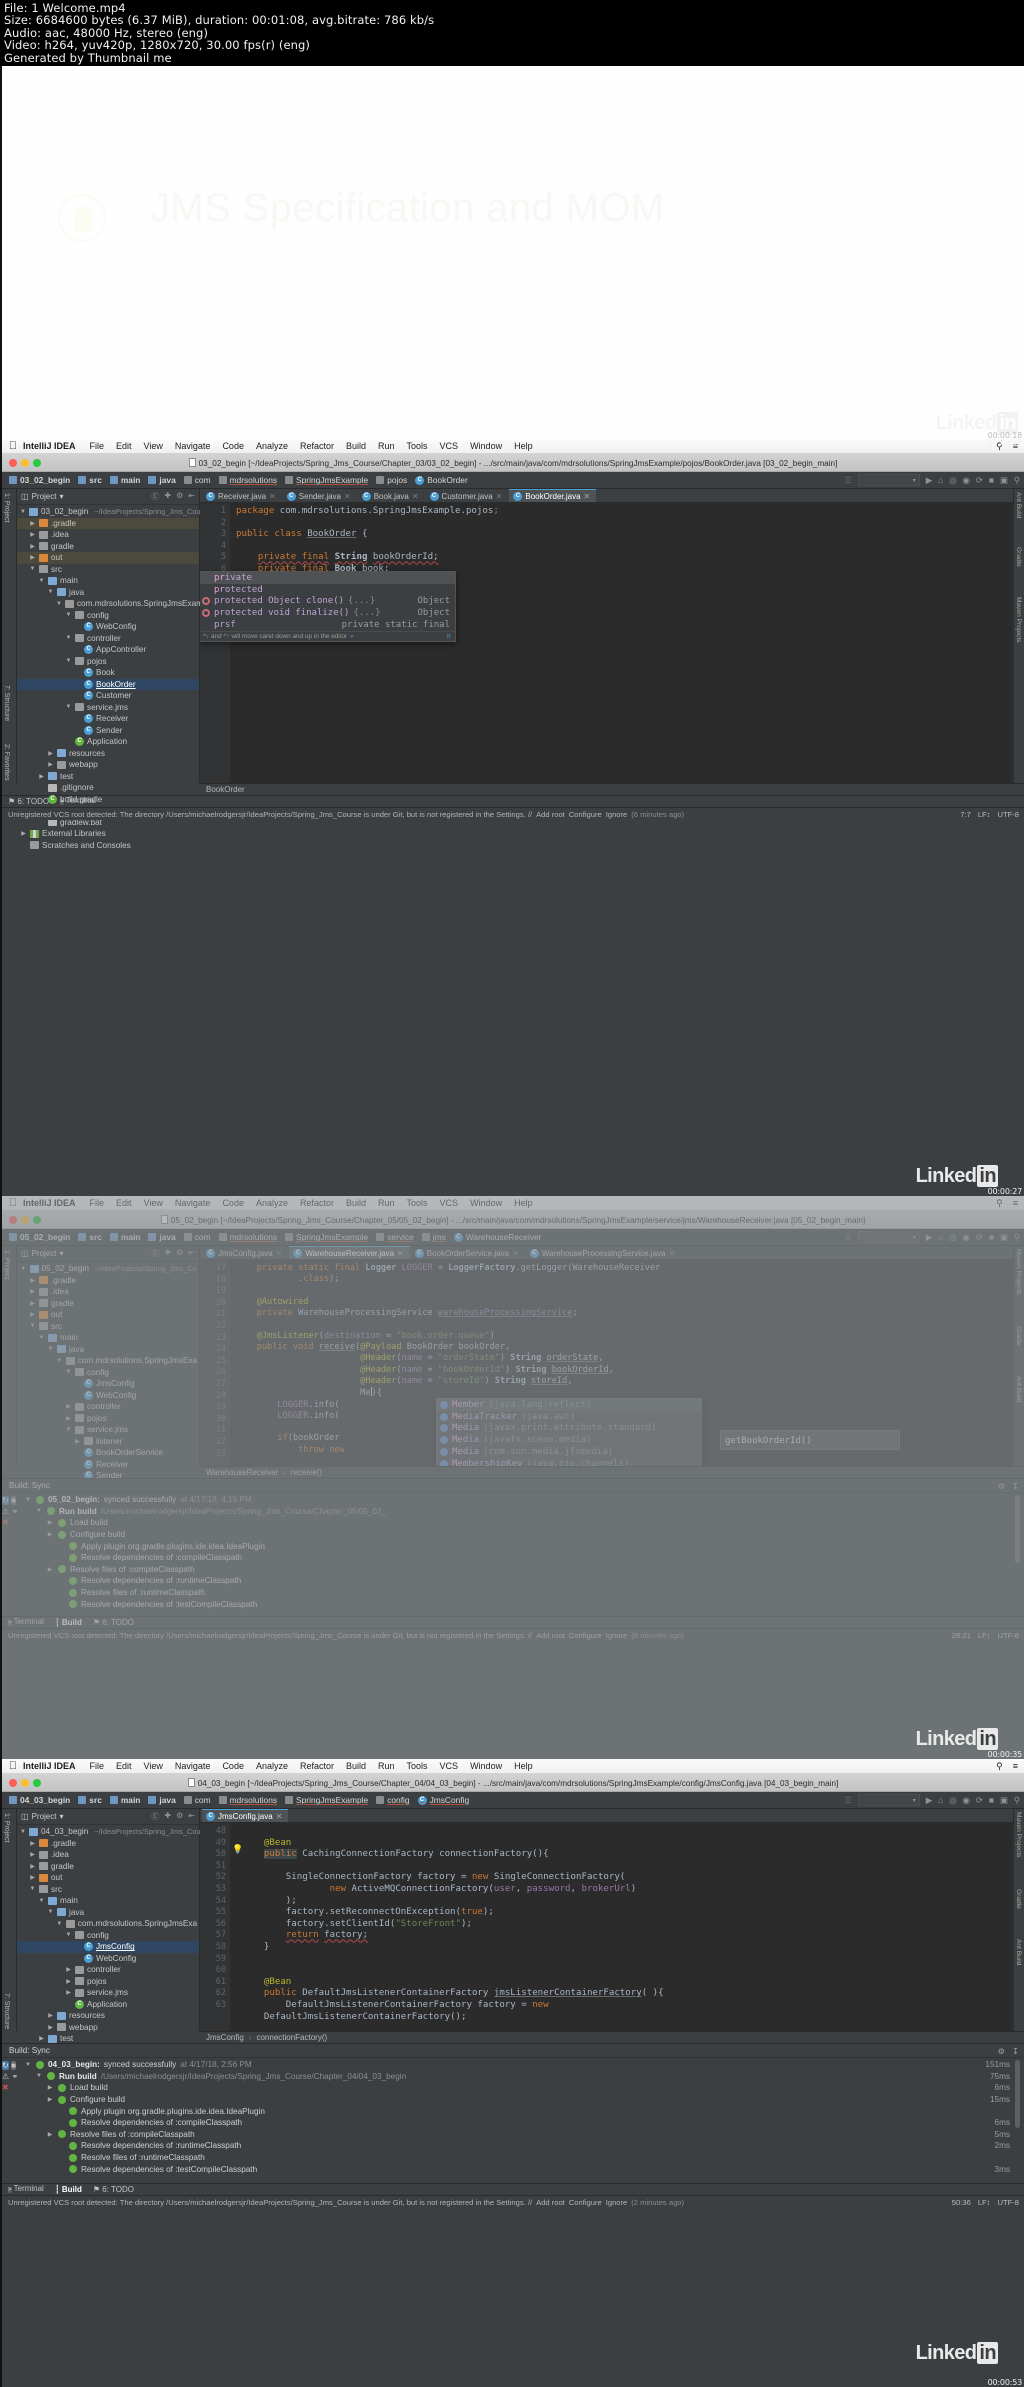 This screenshot has height=2387, width=1024. I want to click on tree-node: ▼ src, so click(108, 570).